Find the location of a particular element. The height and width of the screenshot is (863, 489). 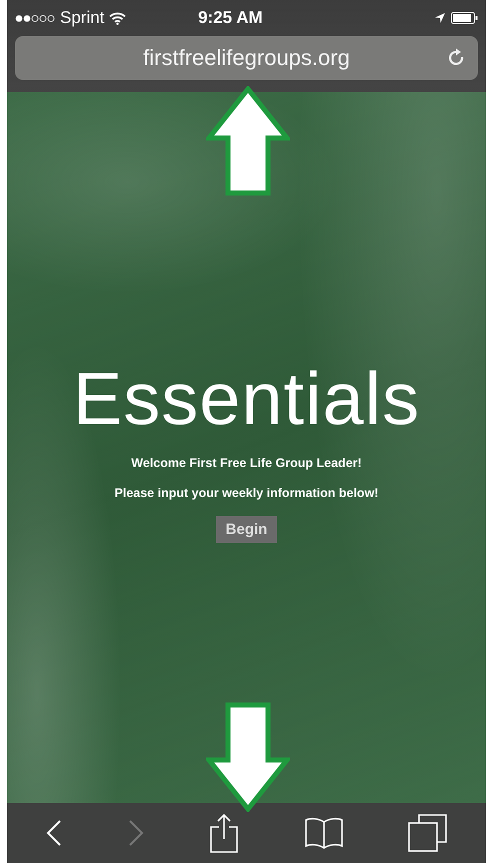

battery-icon is located at coordinates (464, 18).